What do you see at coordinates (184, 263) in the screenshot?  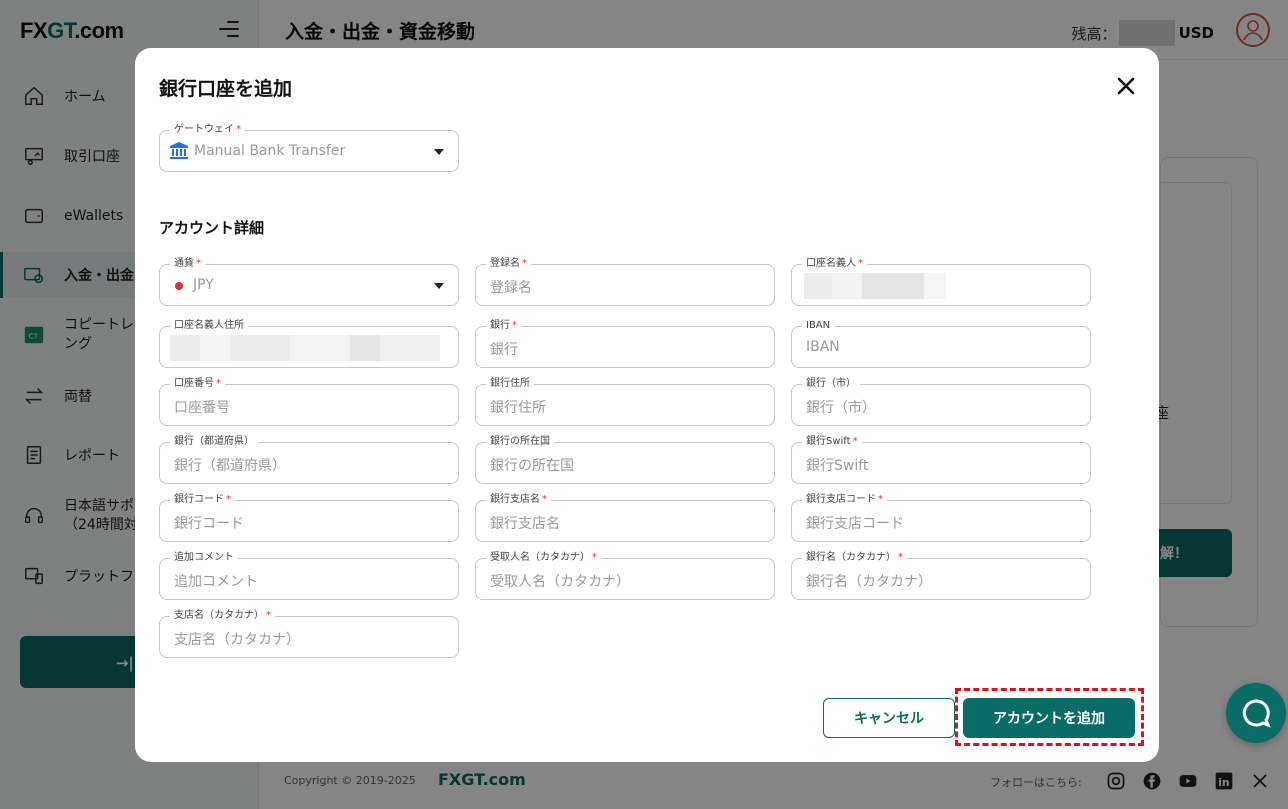 I see `field-label: 通貨` at bounding box center [184, 263].